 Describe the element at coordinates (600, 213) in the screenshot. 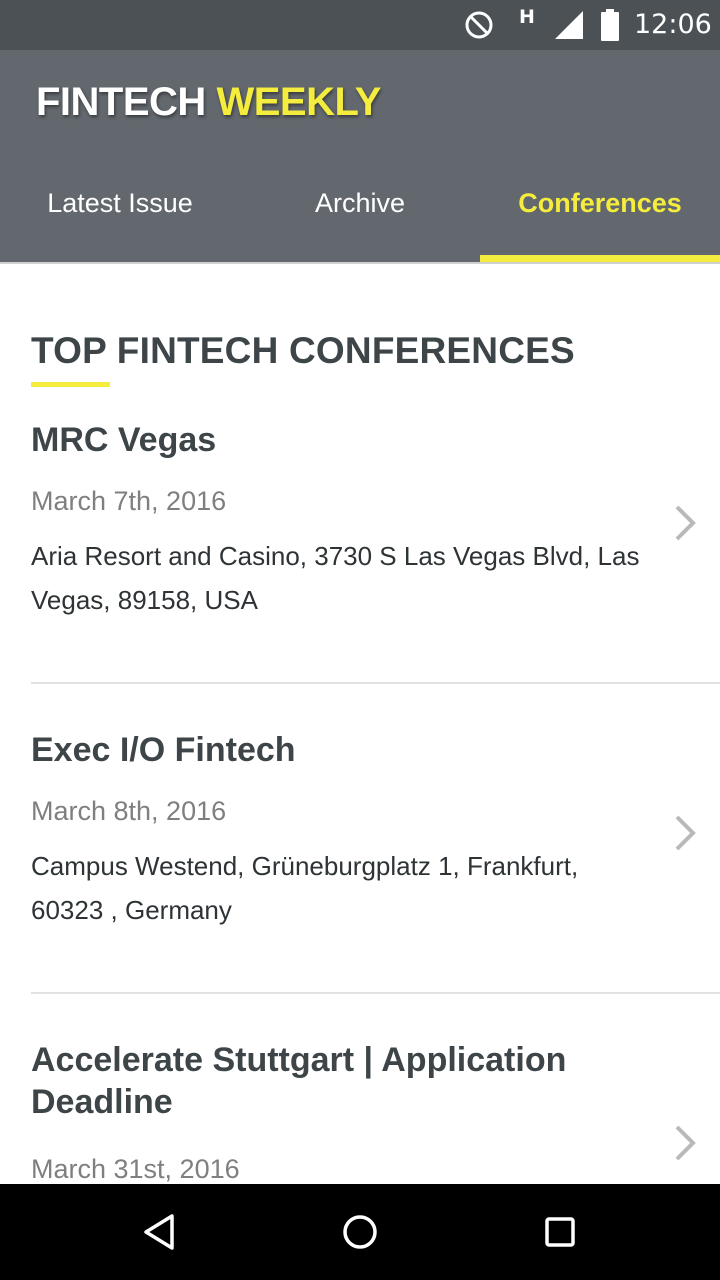

I see `tab-conferences: Conferences` at that location.